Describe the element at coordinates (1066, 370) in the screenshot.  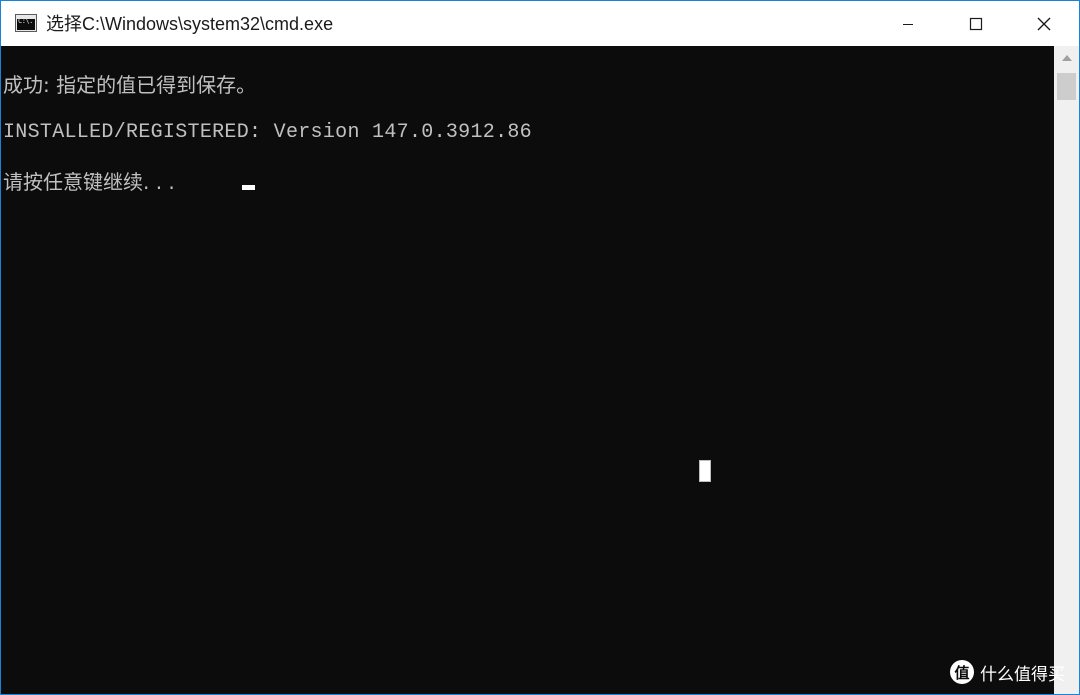
I see `vertical-scrollbar` at that location.